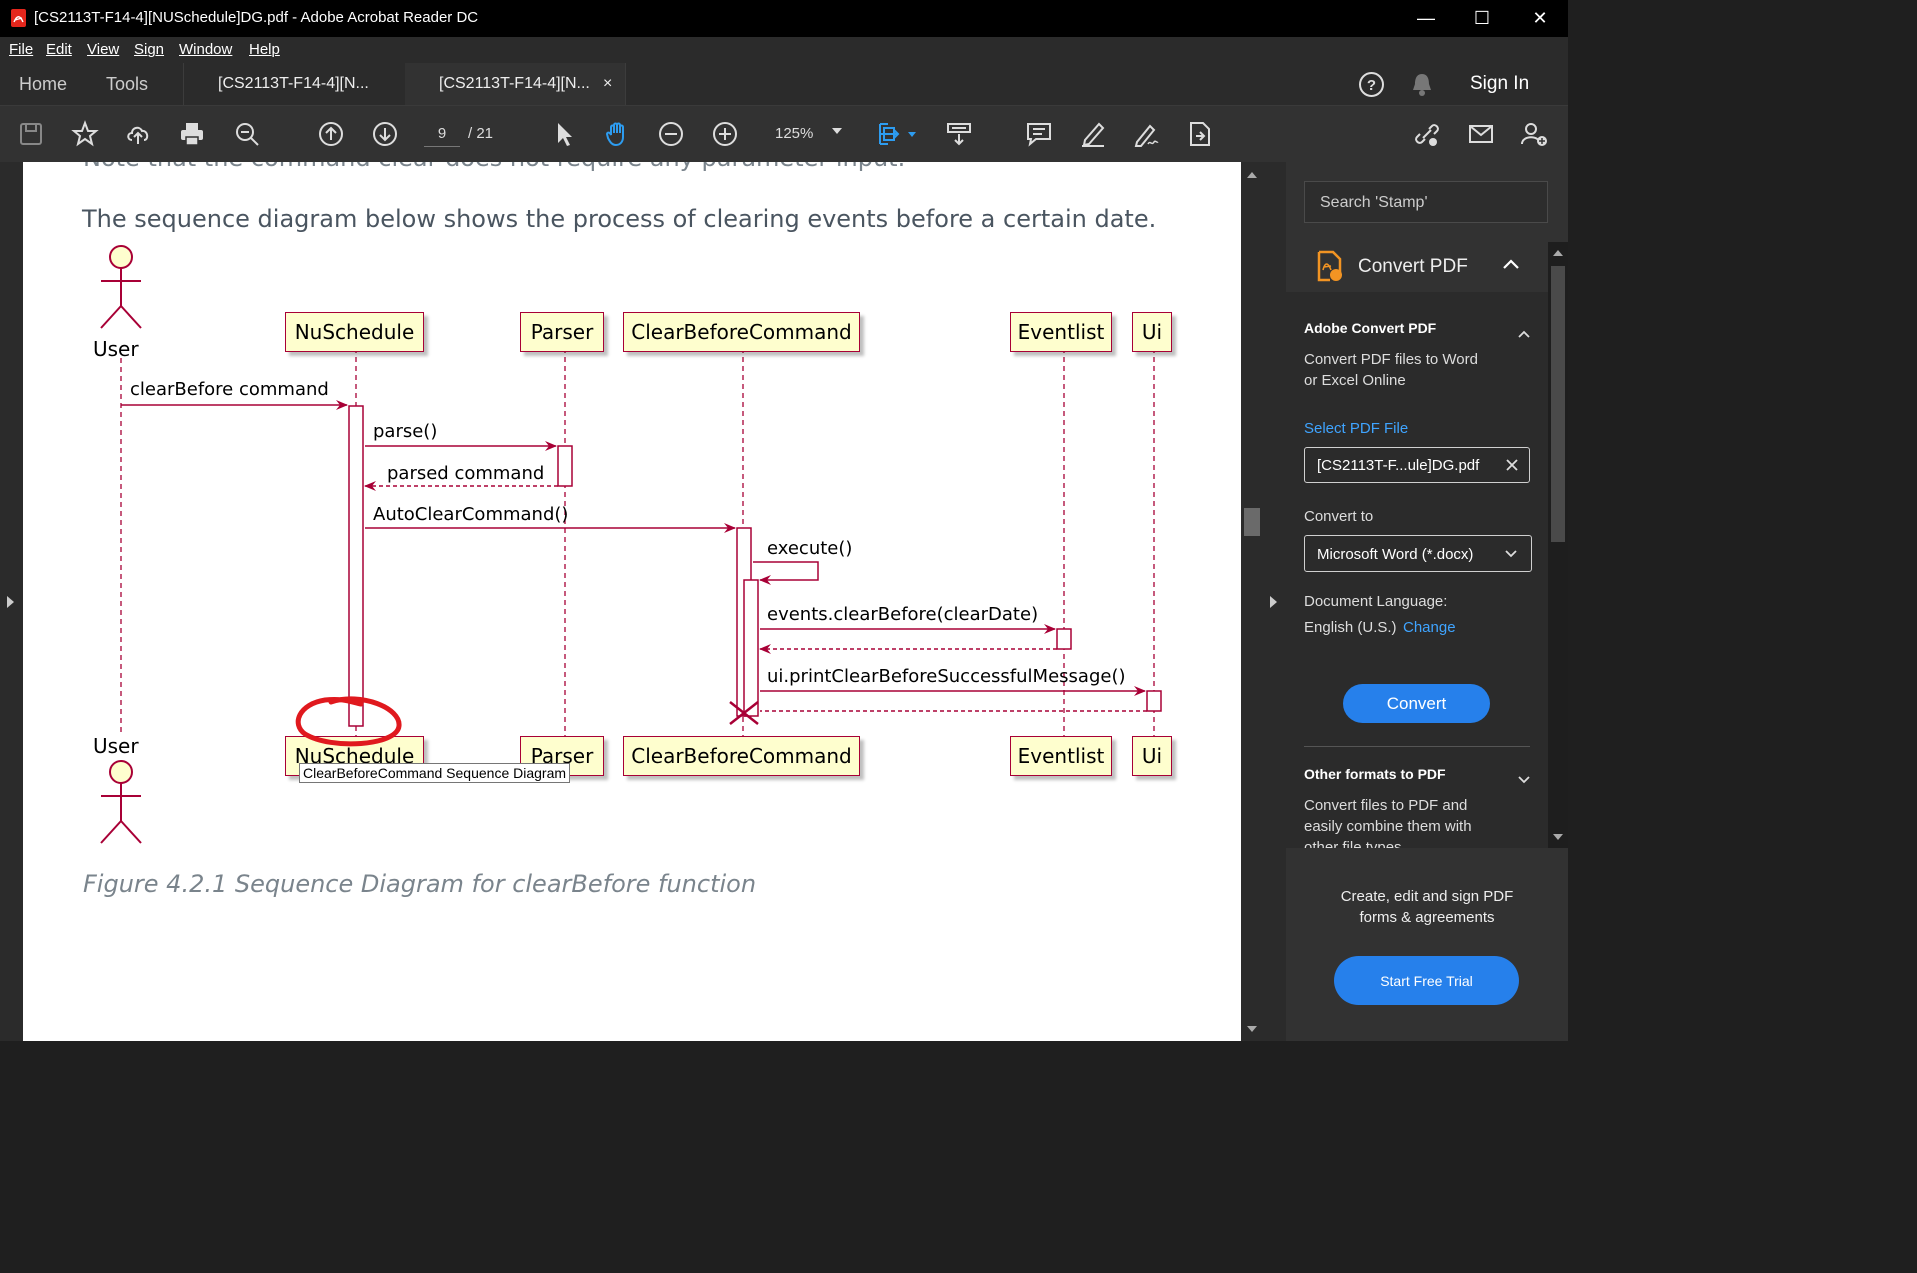  I want to click on participant-eventlist-bottom: Eventlist, so click(1061, 756).